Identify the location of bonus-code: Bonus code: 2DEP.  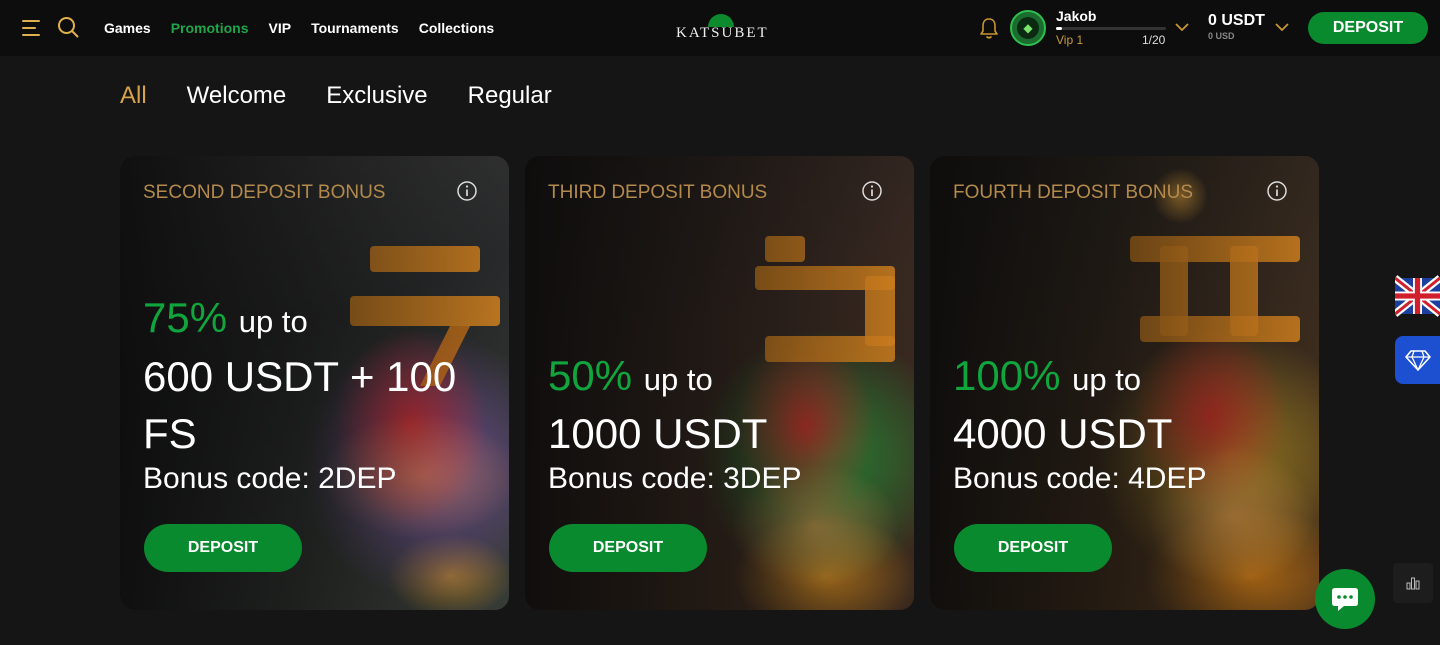
(270, 478).